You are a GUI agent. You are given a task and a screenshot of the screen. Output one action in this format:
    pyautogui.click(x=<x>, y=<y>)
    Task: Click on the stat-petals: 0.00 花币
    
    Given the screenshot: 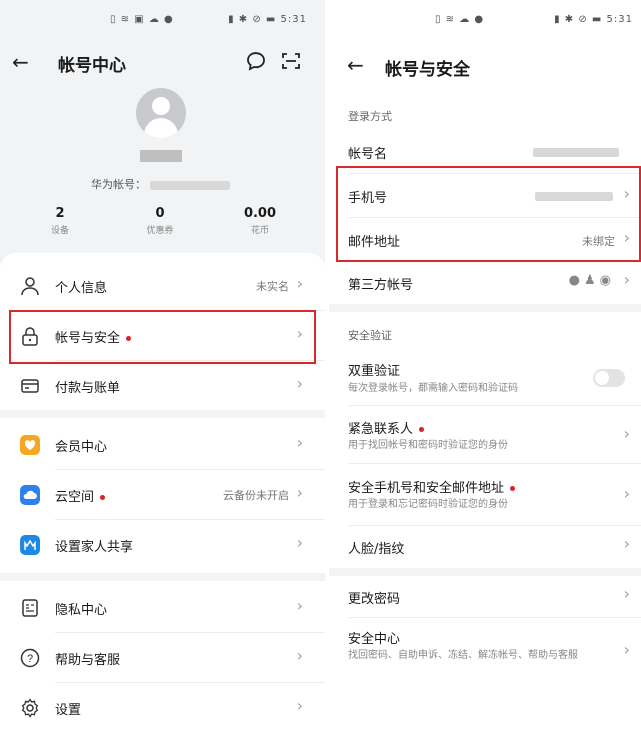 What is the action you would take?
    pyautogui.click(x=260, y=221)
    